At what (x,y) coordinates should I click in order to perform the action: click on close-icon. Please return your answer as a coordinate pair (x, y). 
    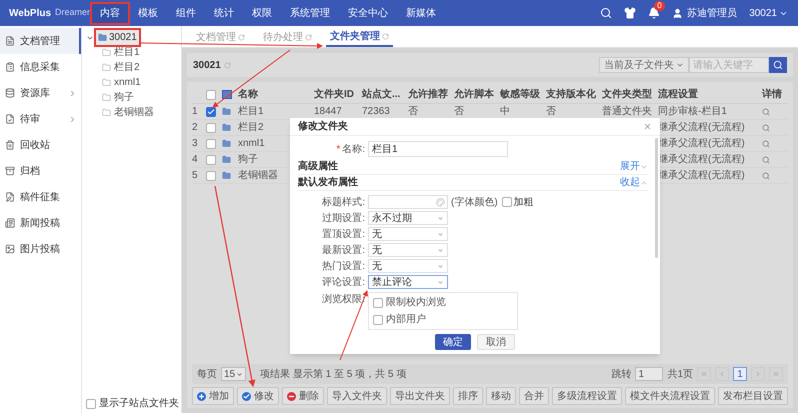
    Looking at the image, I should click on (647, 126).